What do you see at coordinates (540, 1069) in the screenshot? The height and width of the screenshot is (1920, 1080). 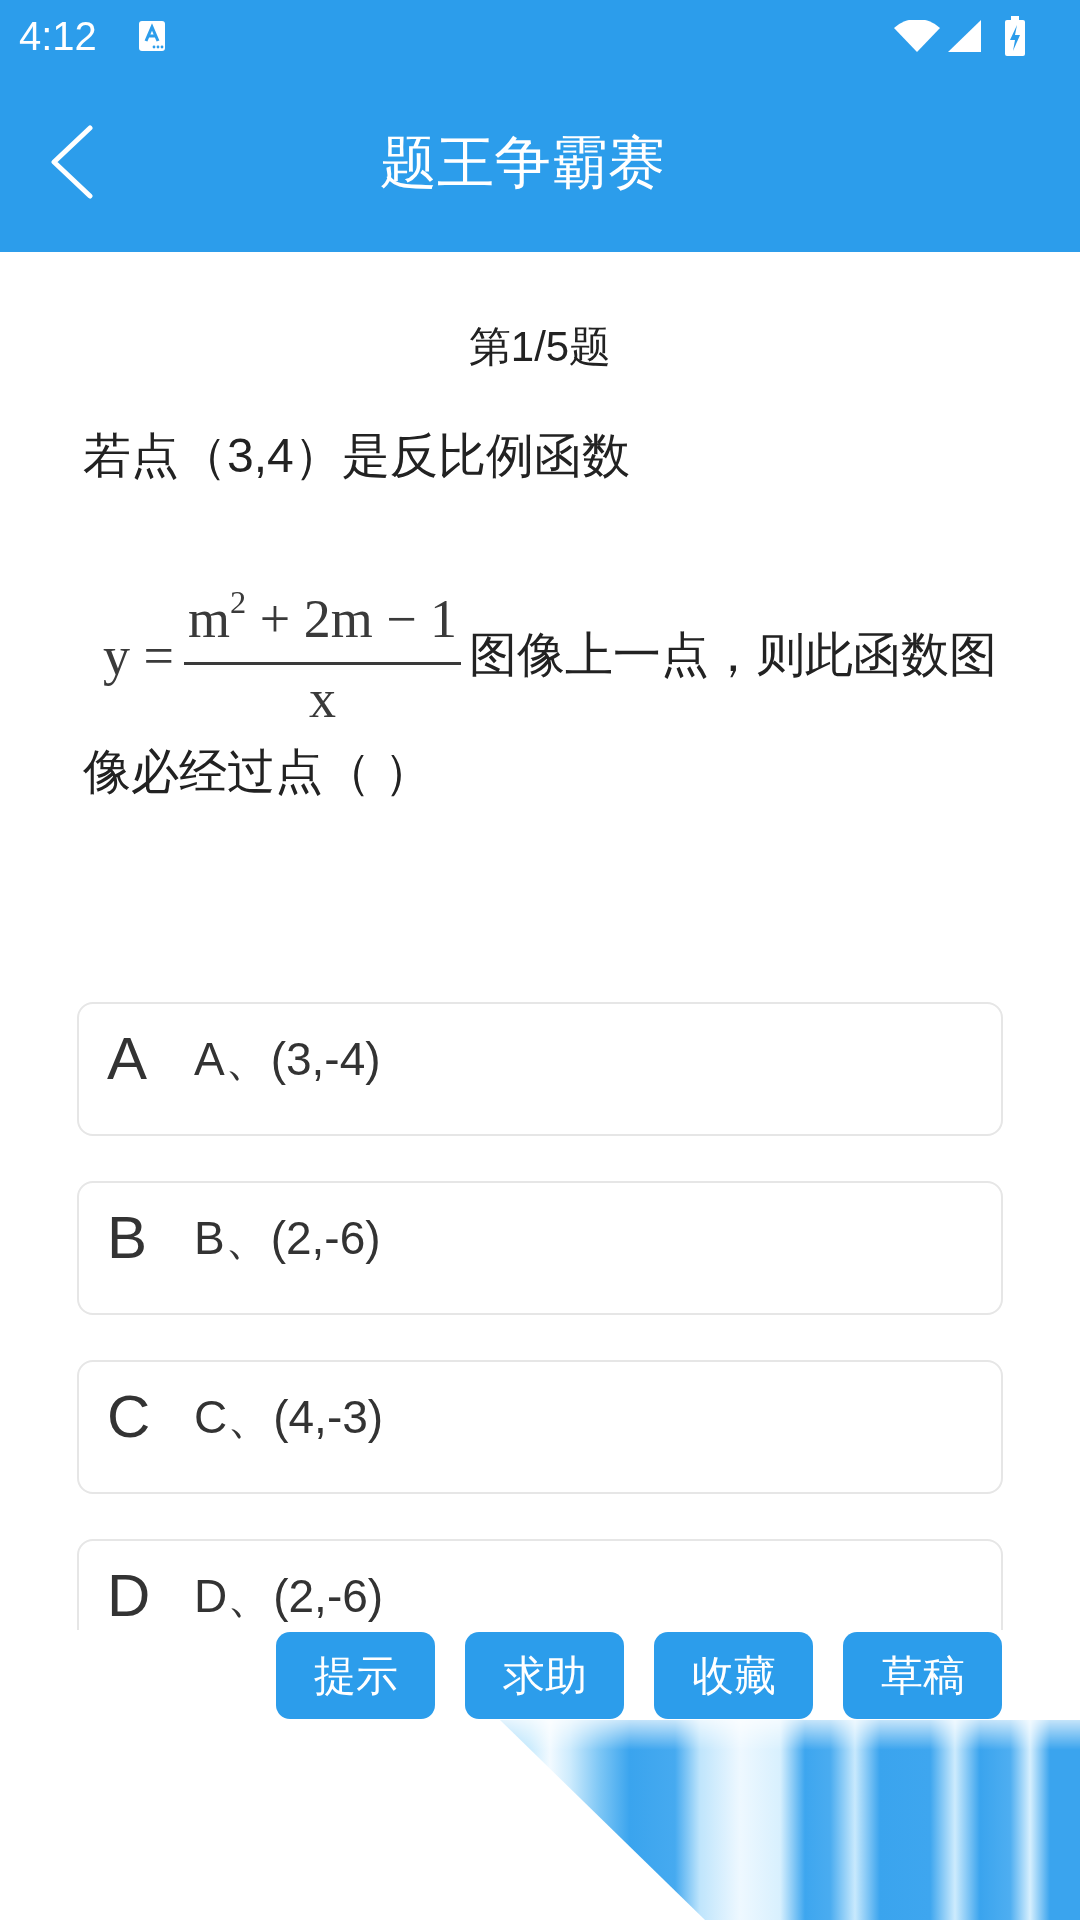 I see `option-card: A A、(3,-4)` at bounding box center [540, 1069].